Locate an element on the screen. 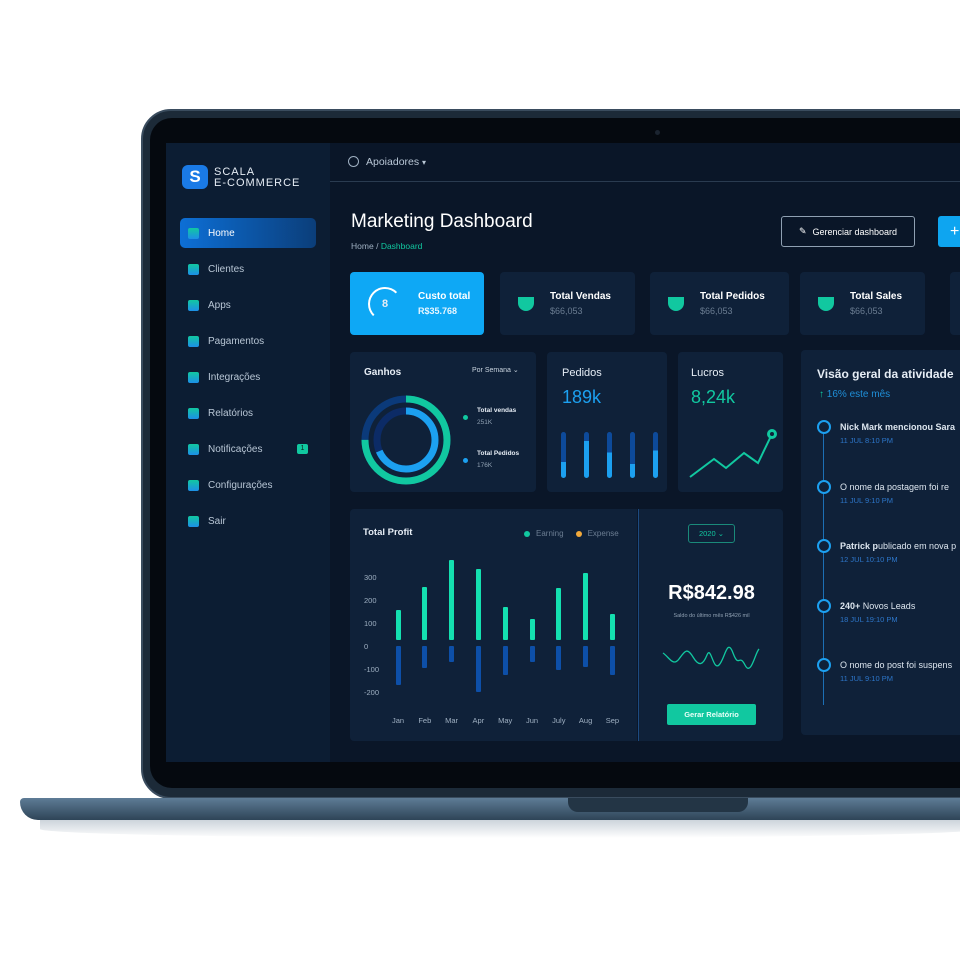 Image resolution: width=960 pixels, height=960 pixels. home-icon is located at coordinates (193, 233).